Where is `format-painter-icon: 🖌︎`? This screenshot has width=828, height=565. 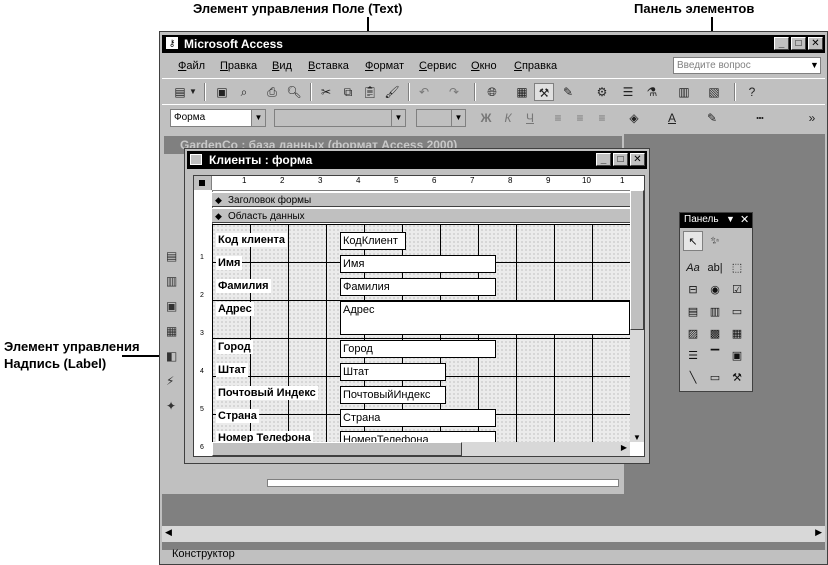 format-painter-icon: 🖌︎ is located at coordinates (392, 92).